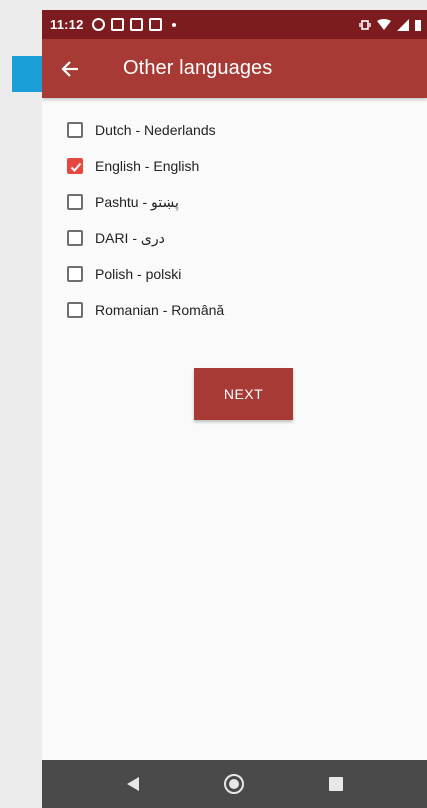 This screenshot has height=808, width=427. I want to click on more-dot-icon, so click(173, 24).